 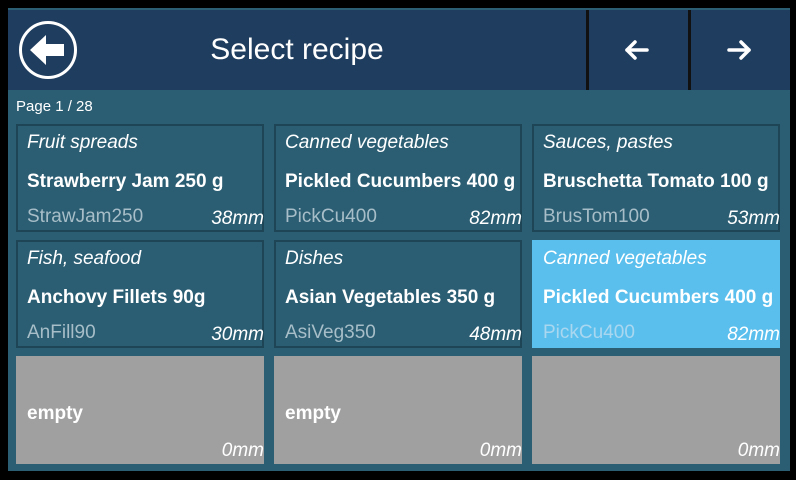 I want to click on next-page-button, so click(x=737, y=50).